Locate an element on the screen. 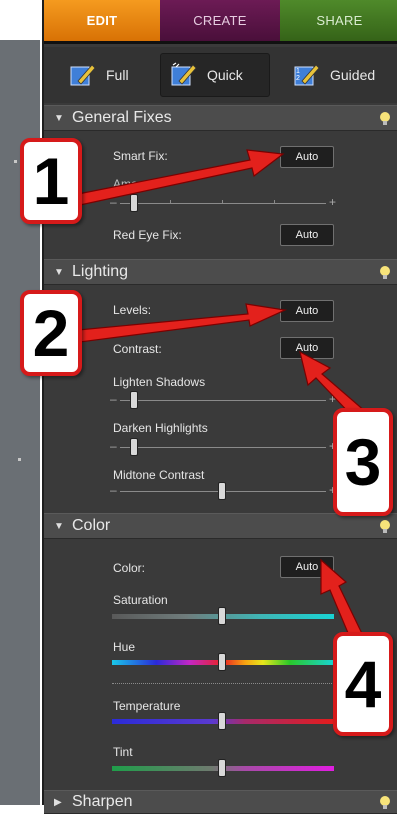 This screenshot has height=830, width=397. hue-label: Hue is located at coordinates (124, 647).